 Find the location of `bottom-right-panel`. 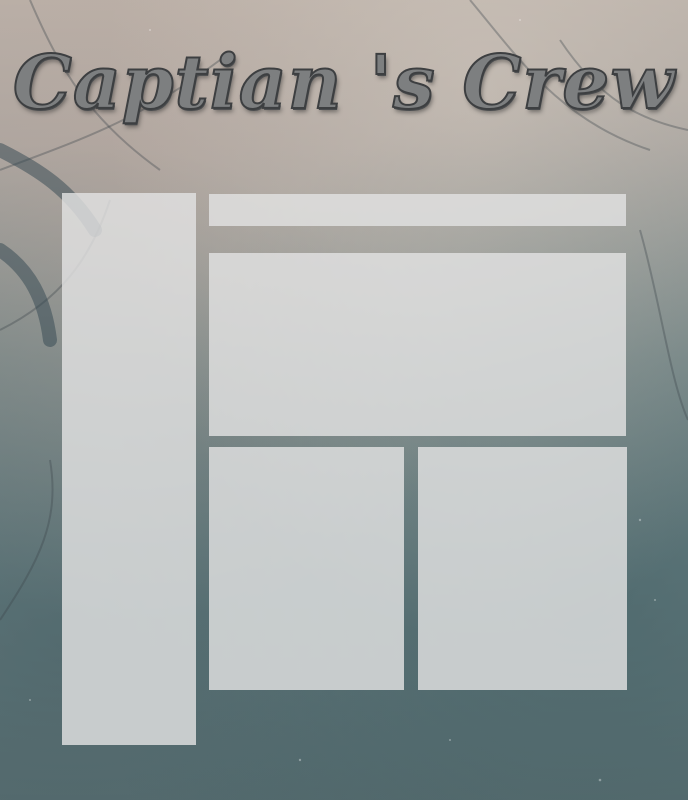

bottom-right-panel is located at coordinates (522, 568).